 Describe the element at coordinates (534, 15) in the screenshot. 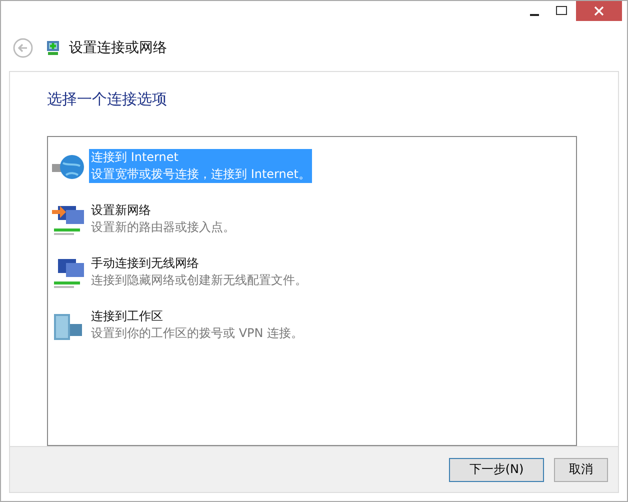

I see `minimize-icon` at that location.